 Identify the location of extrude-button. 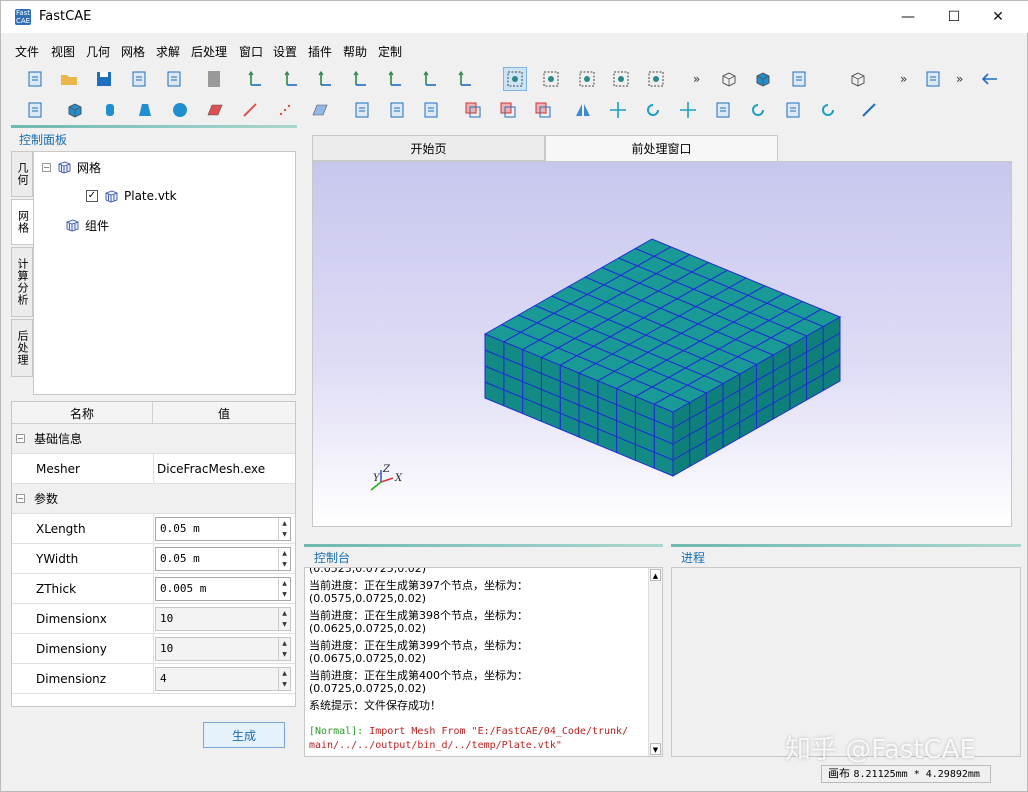
(431, 110).